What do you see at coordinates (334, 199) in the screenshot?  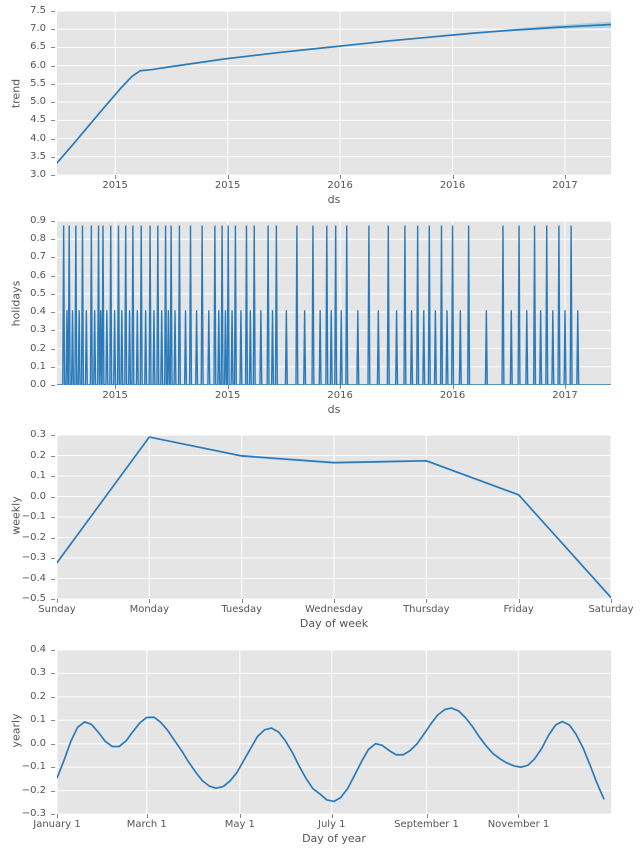 I see `trend-xlabel: ds` at bounding box center [334, 199].